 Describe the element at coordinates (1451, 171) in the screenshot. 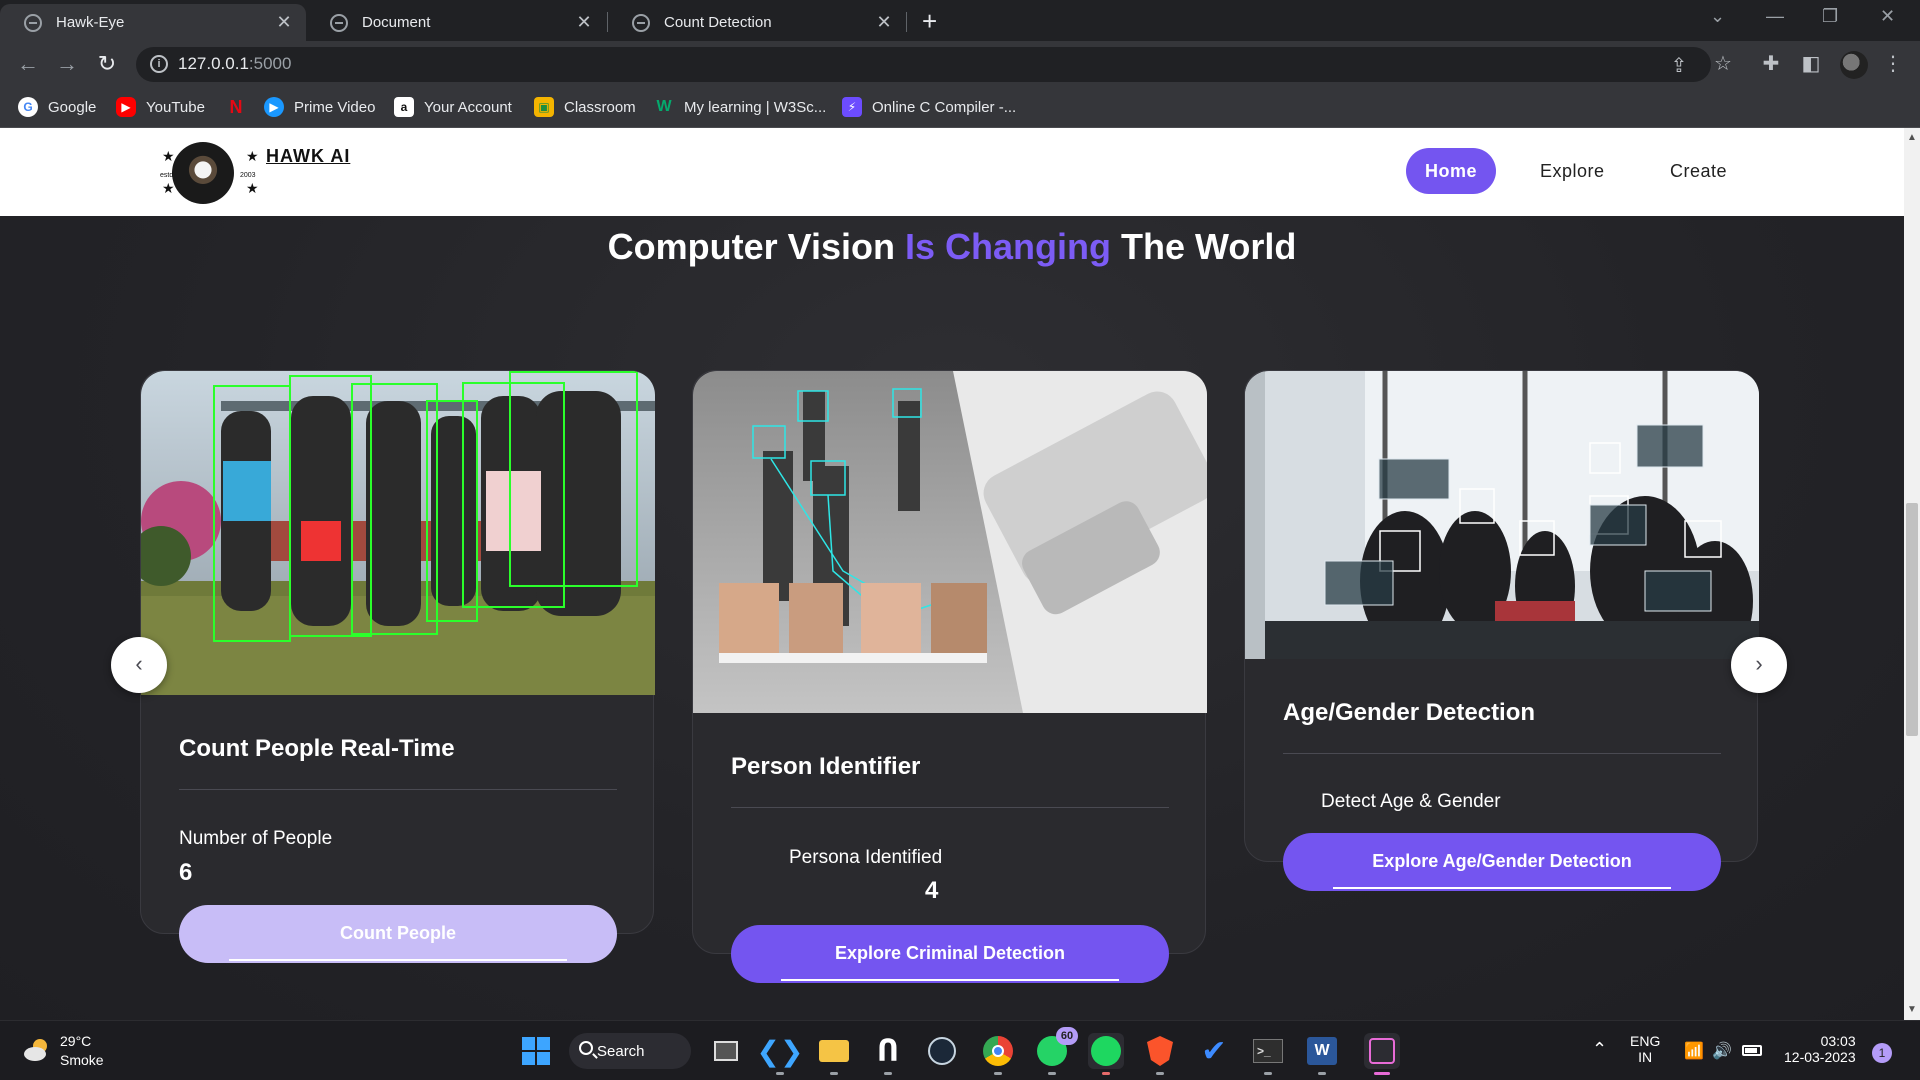

I see `nav-home: Home` at that location.